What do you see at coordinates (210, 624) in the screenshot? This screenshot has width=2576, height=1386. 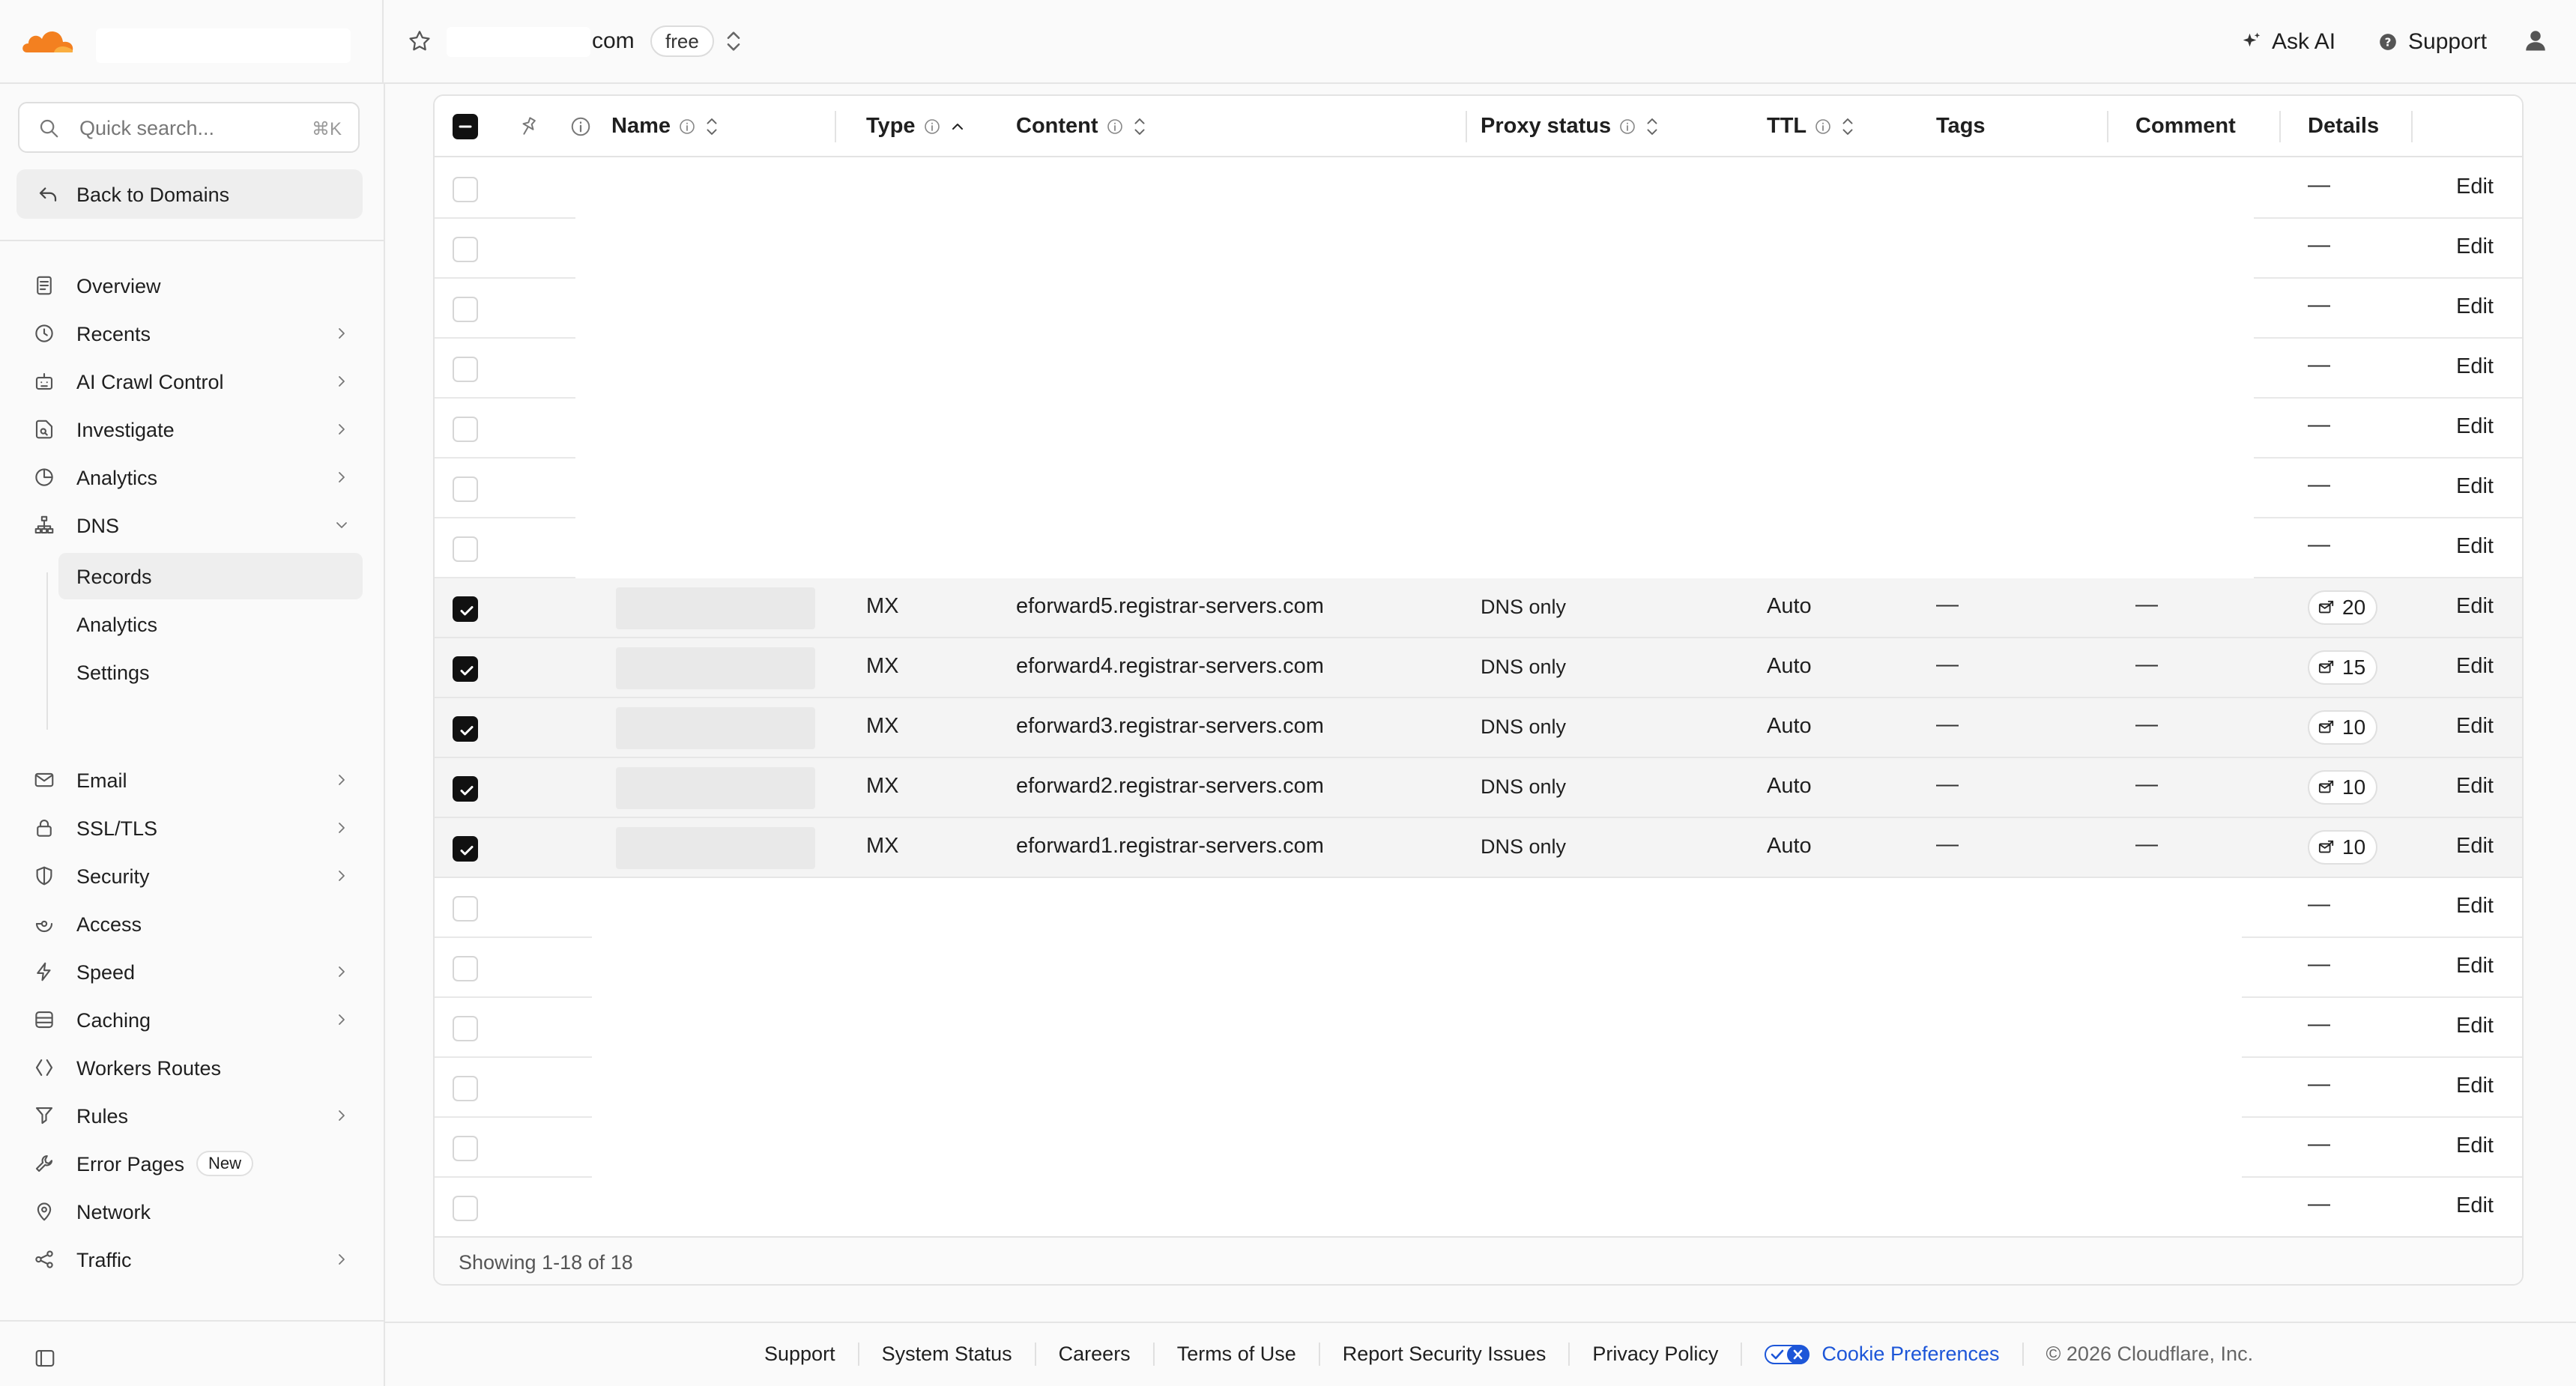 I see `sidebar-subitem-dns-analytics: Analytics` at bounding box center [210, 624].